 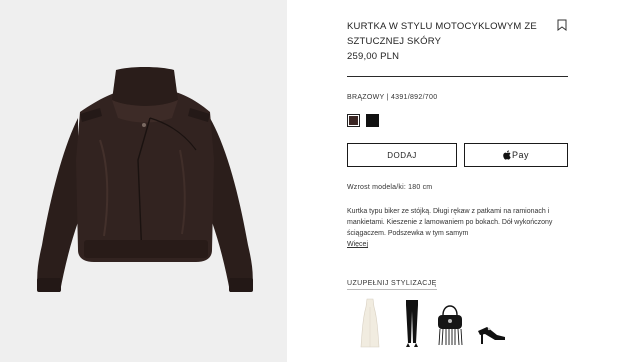 What do you see at coordinates (457, 76) in the screenshot?
I see `divider` at bounding box center [457, 76].